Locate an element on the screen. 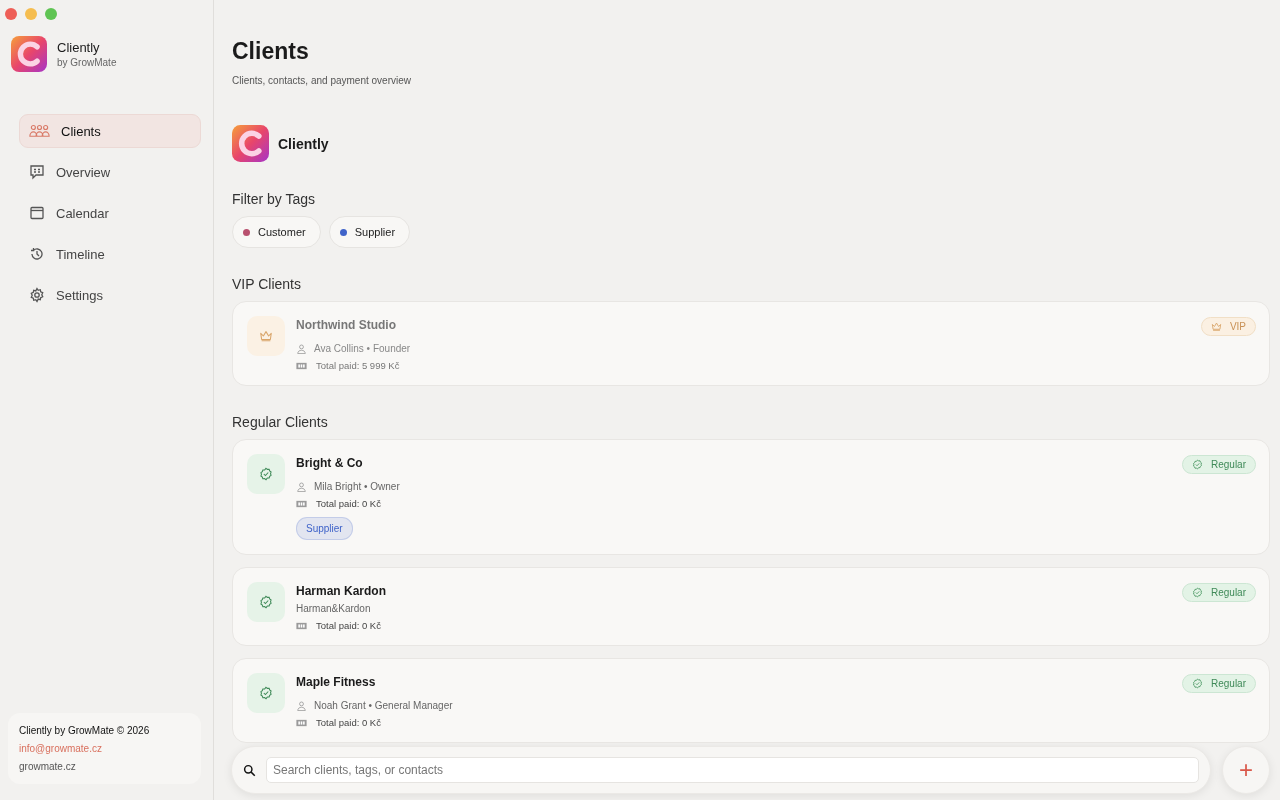 The height and width of the screenshot is (800, 1280). section-heading: VIP Clients is located at coordinates (267, 284).